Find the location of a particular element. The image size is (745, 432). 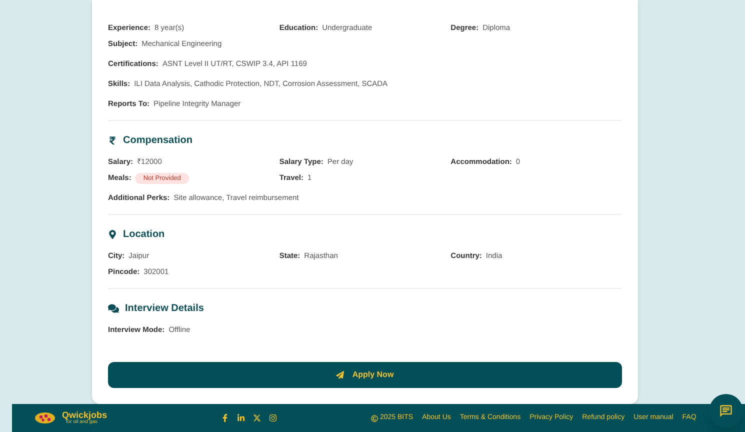

rupee-icon is located at coordinates (112, 140).